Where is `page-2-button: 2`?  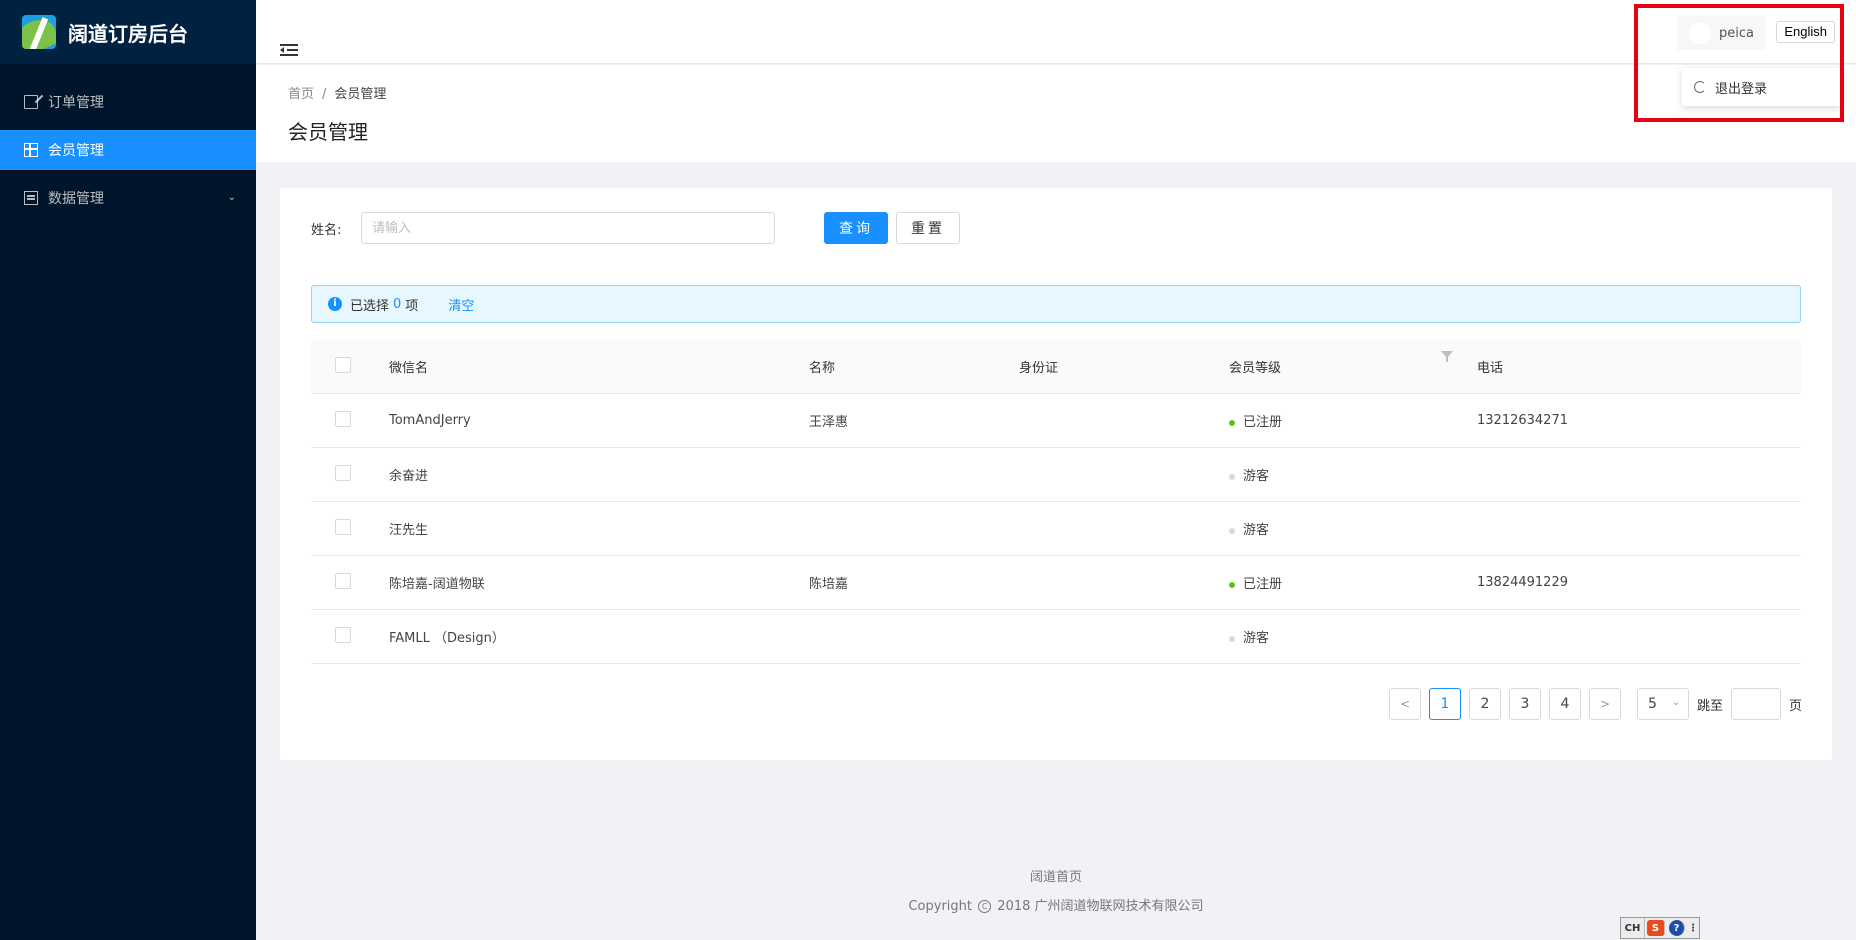
page-2-button: 2 is located at coordinates (1484, 704).